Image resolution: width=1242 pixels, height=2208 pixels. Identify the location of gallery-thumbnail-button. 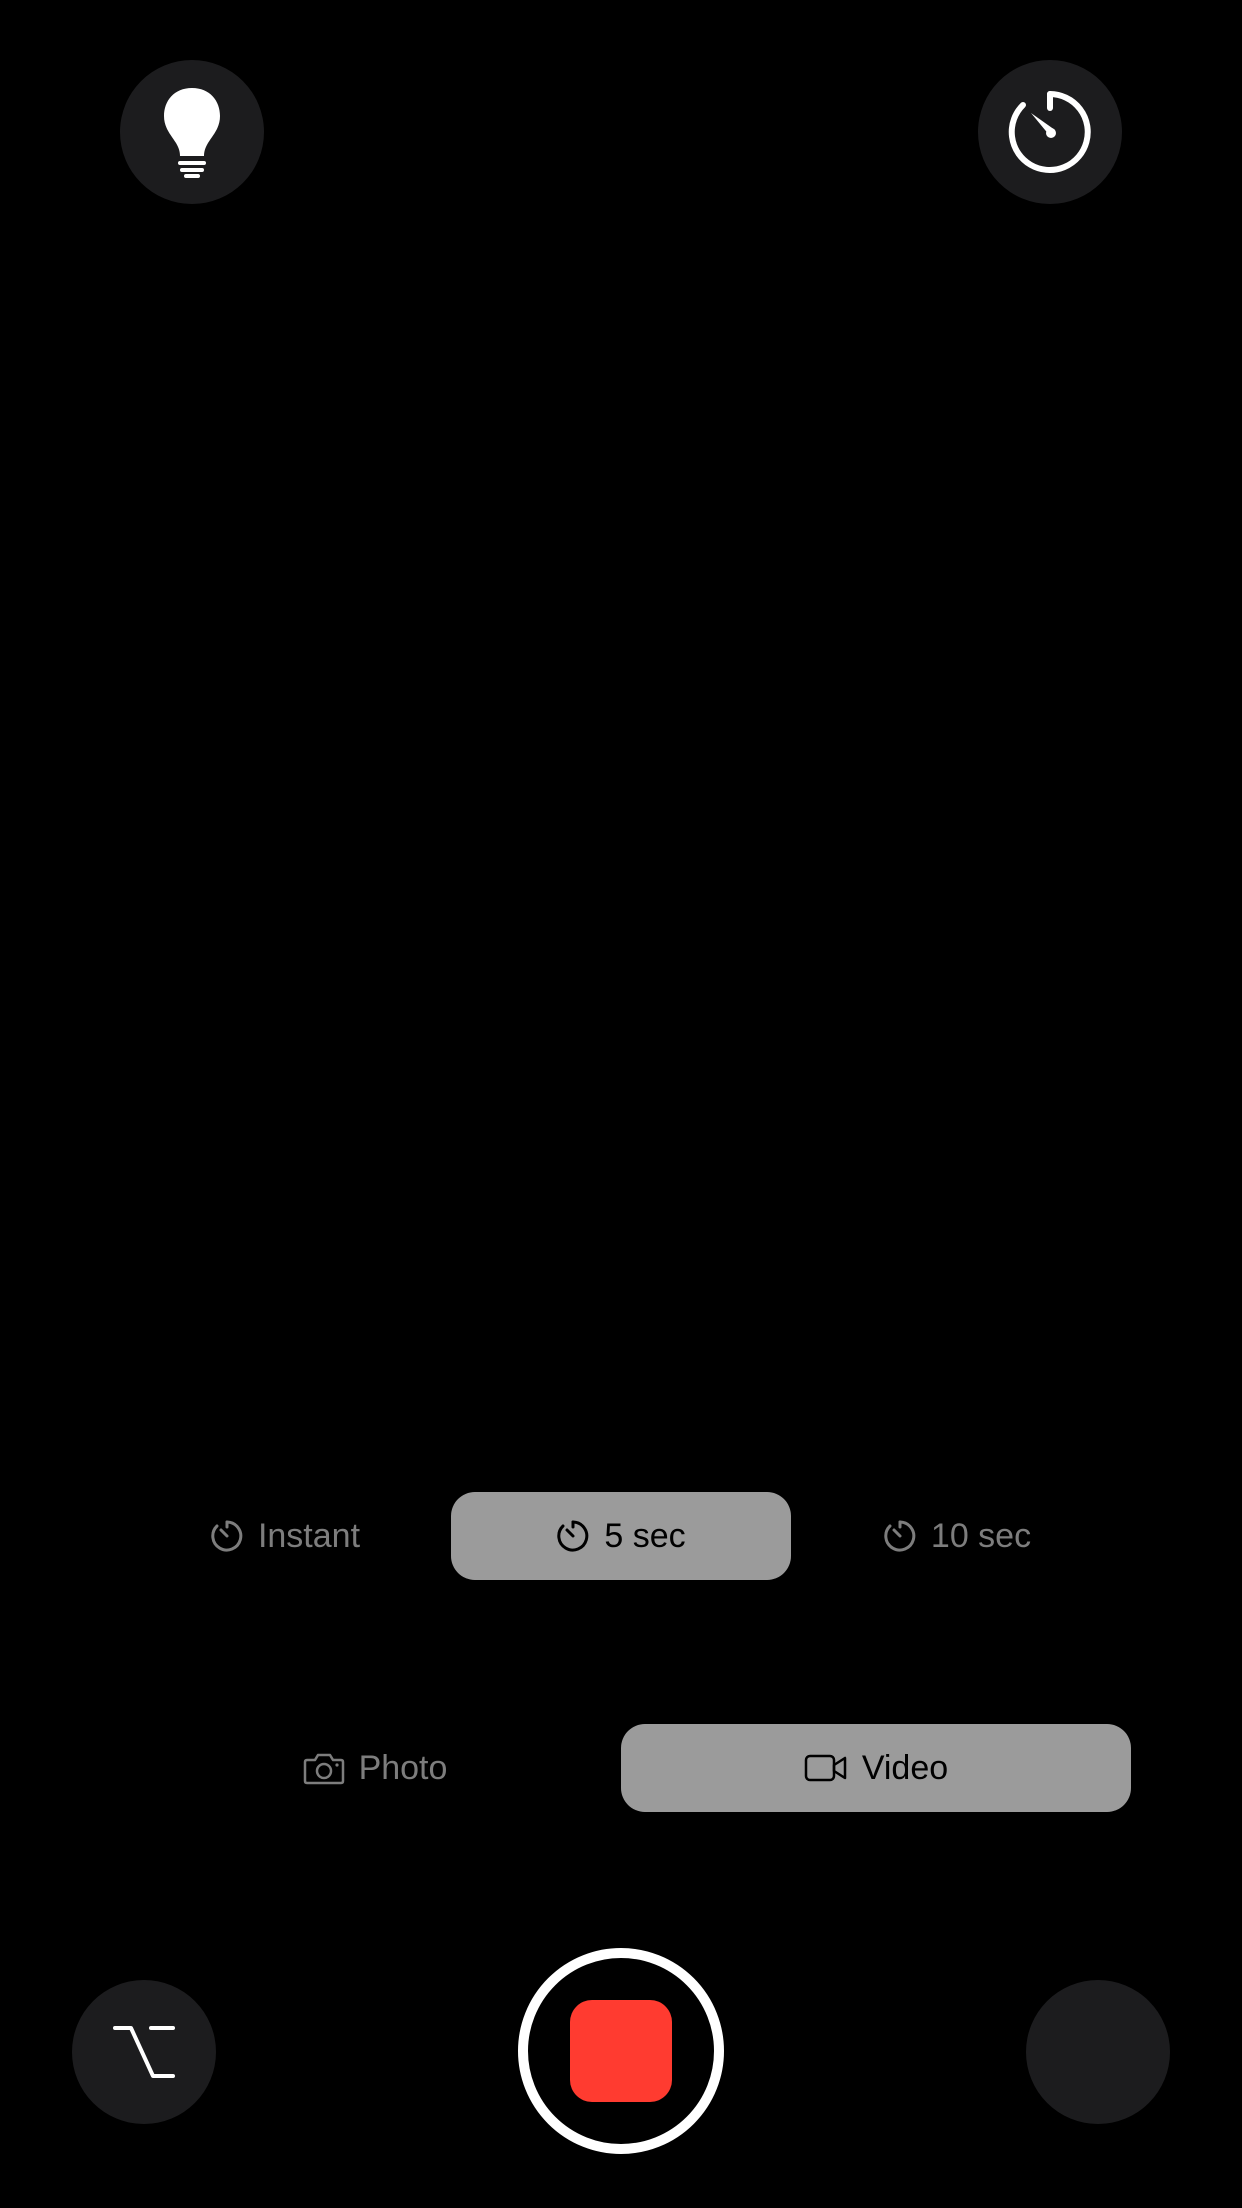
(1098, 2052).